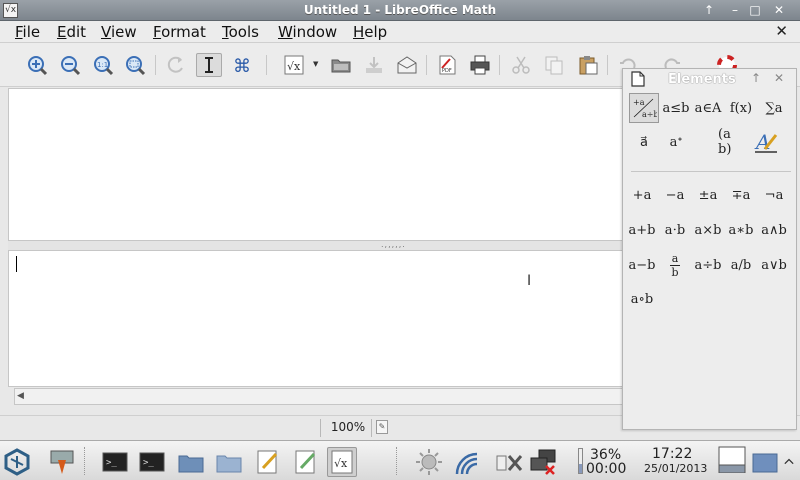  Describe the element at coordinates (644, 108) in the screenshot. I see `category-unary-binary-operators: +a a÷b` at that location.